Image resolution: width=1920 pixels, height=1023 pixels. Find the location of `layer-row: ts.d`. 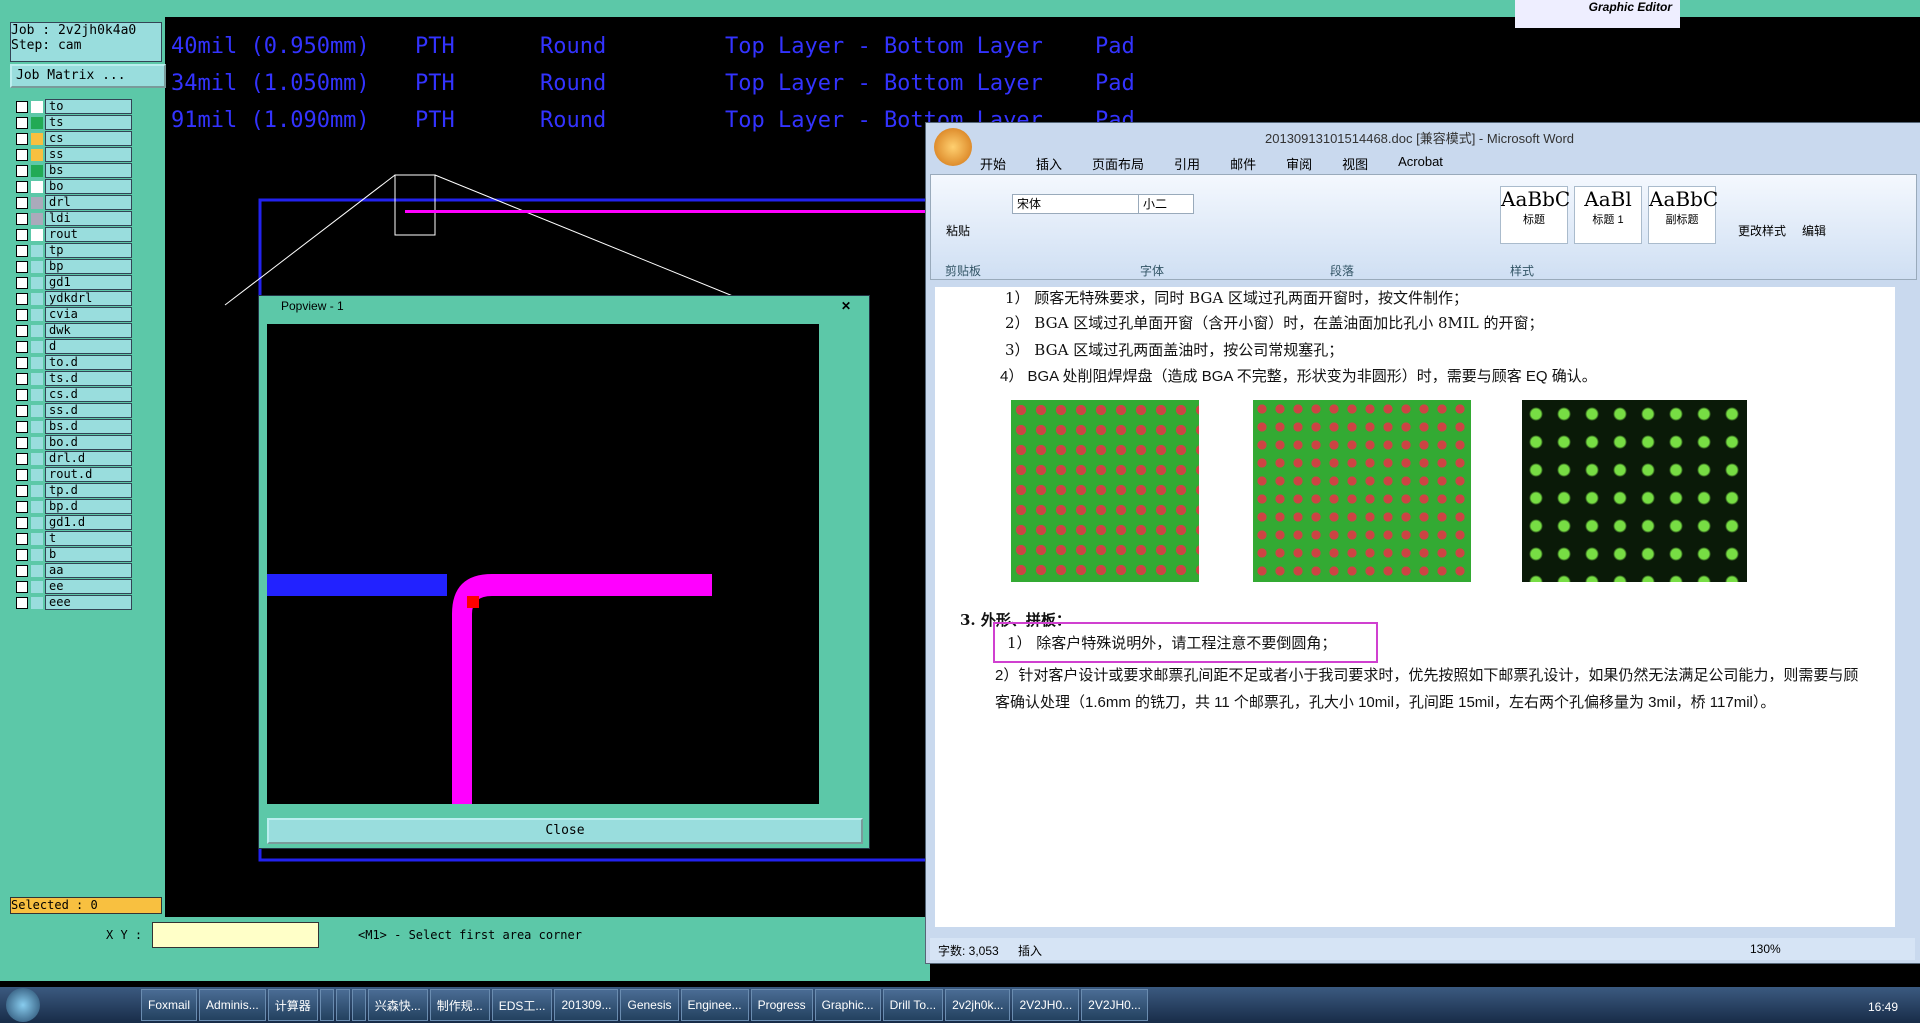

layer-row: ts.d is located at coordinates (72, 378).